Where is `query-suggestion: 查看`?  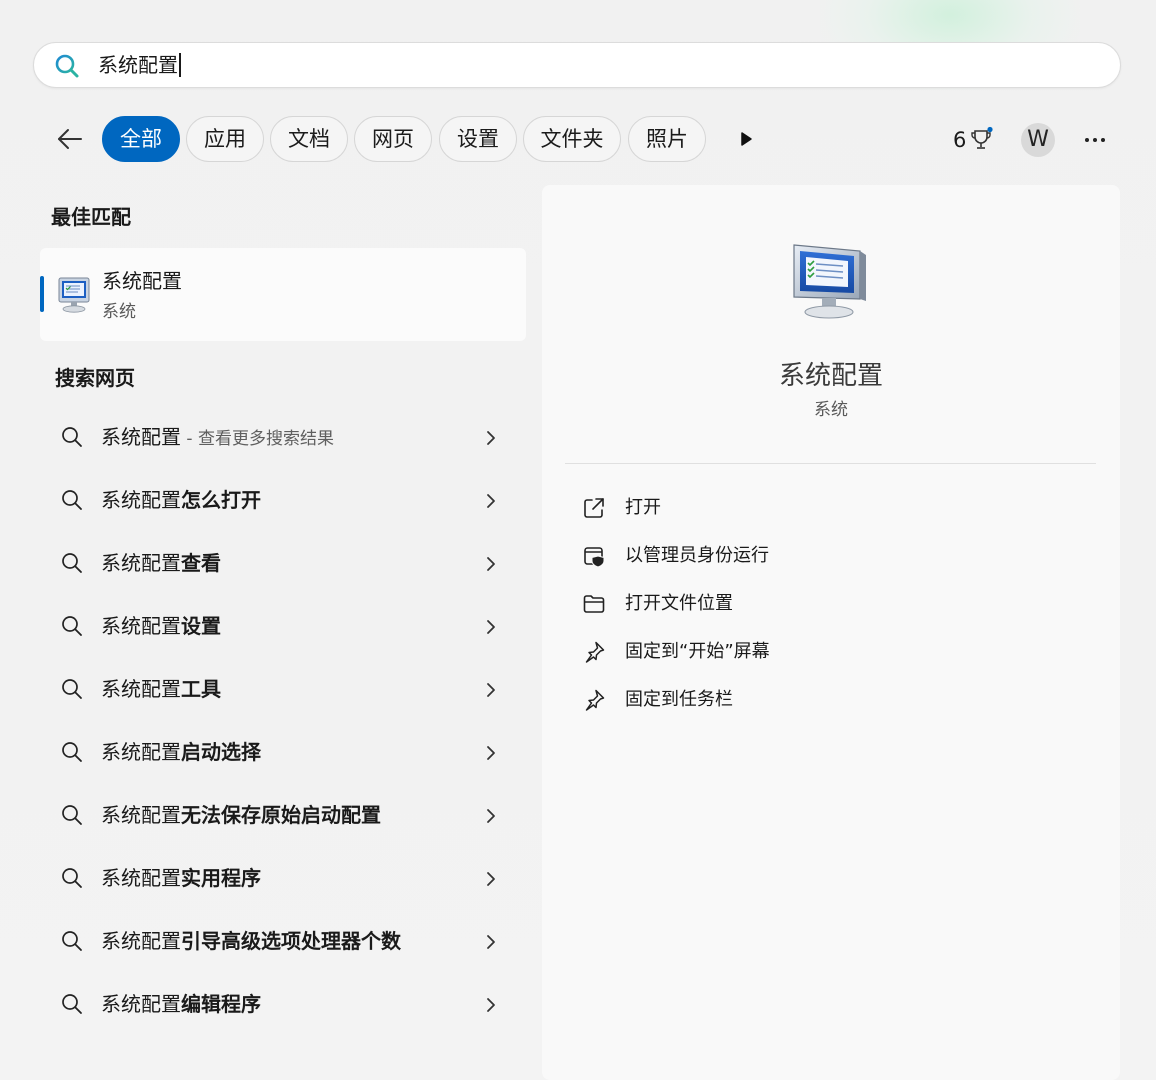 query-suggestion: 查看 is located at coordinates (201, 563).